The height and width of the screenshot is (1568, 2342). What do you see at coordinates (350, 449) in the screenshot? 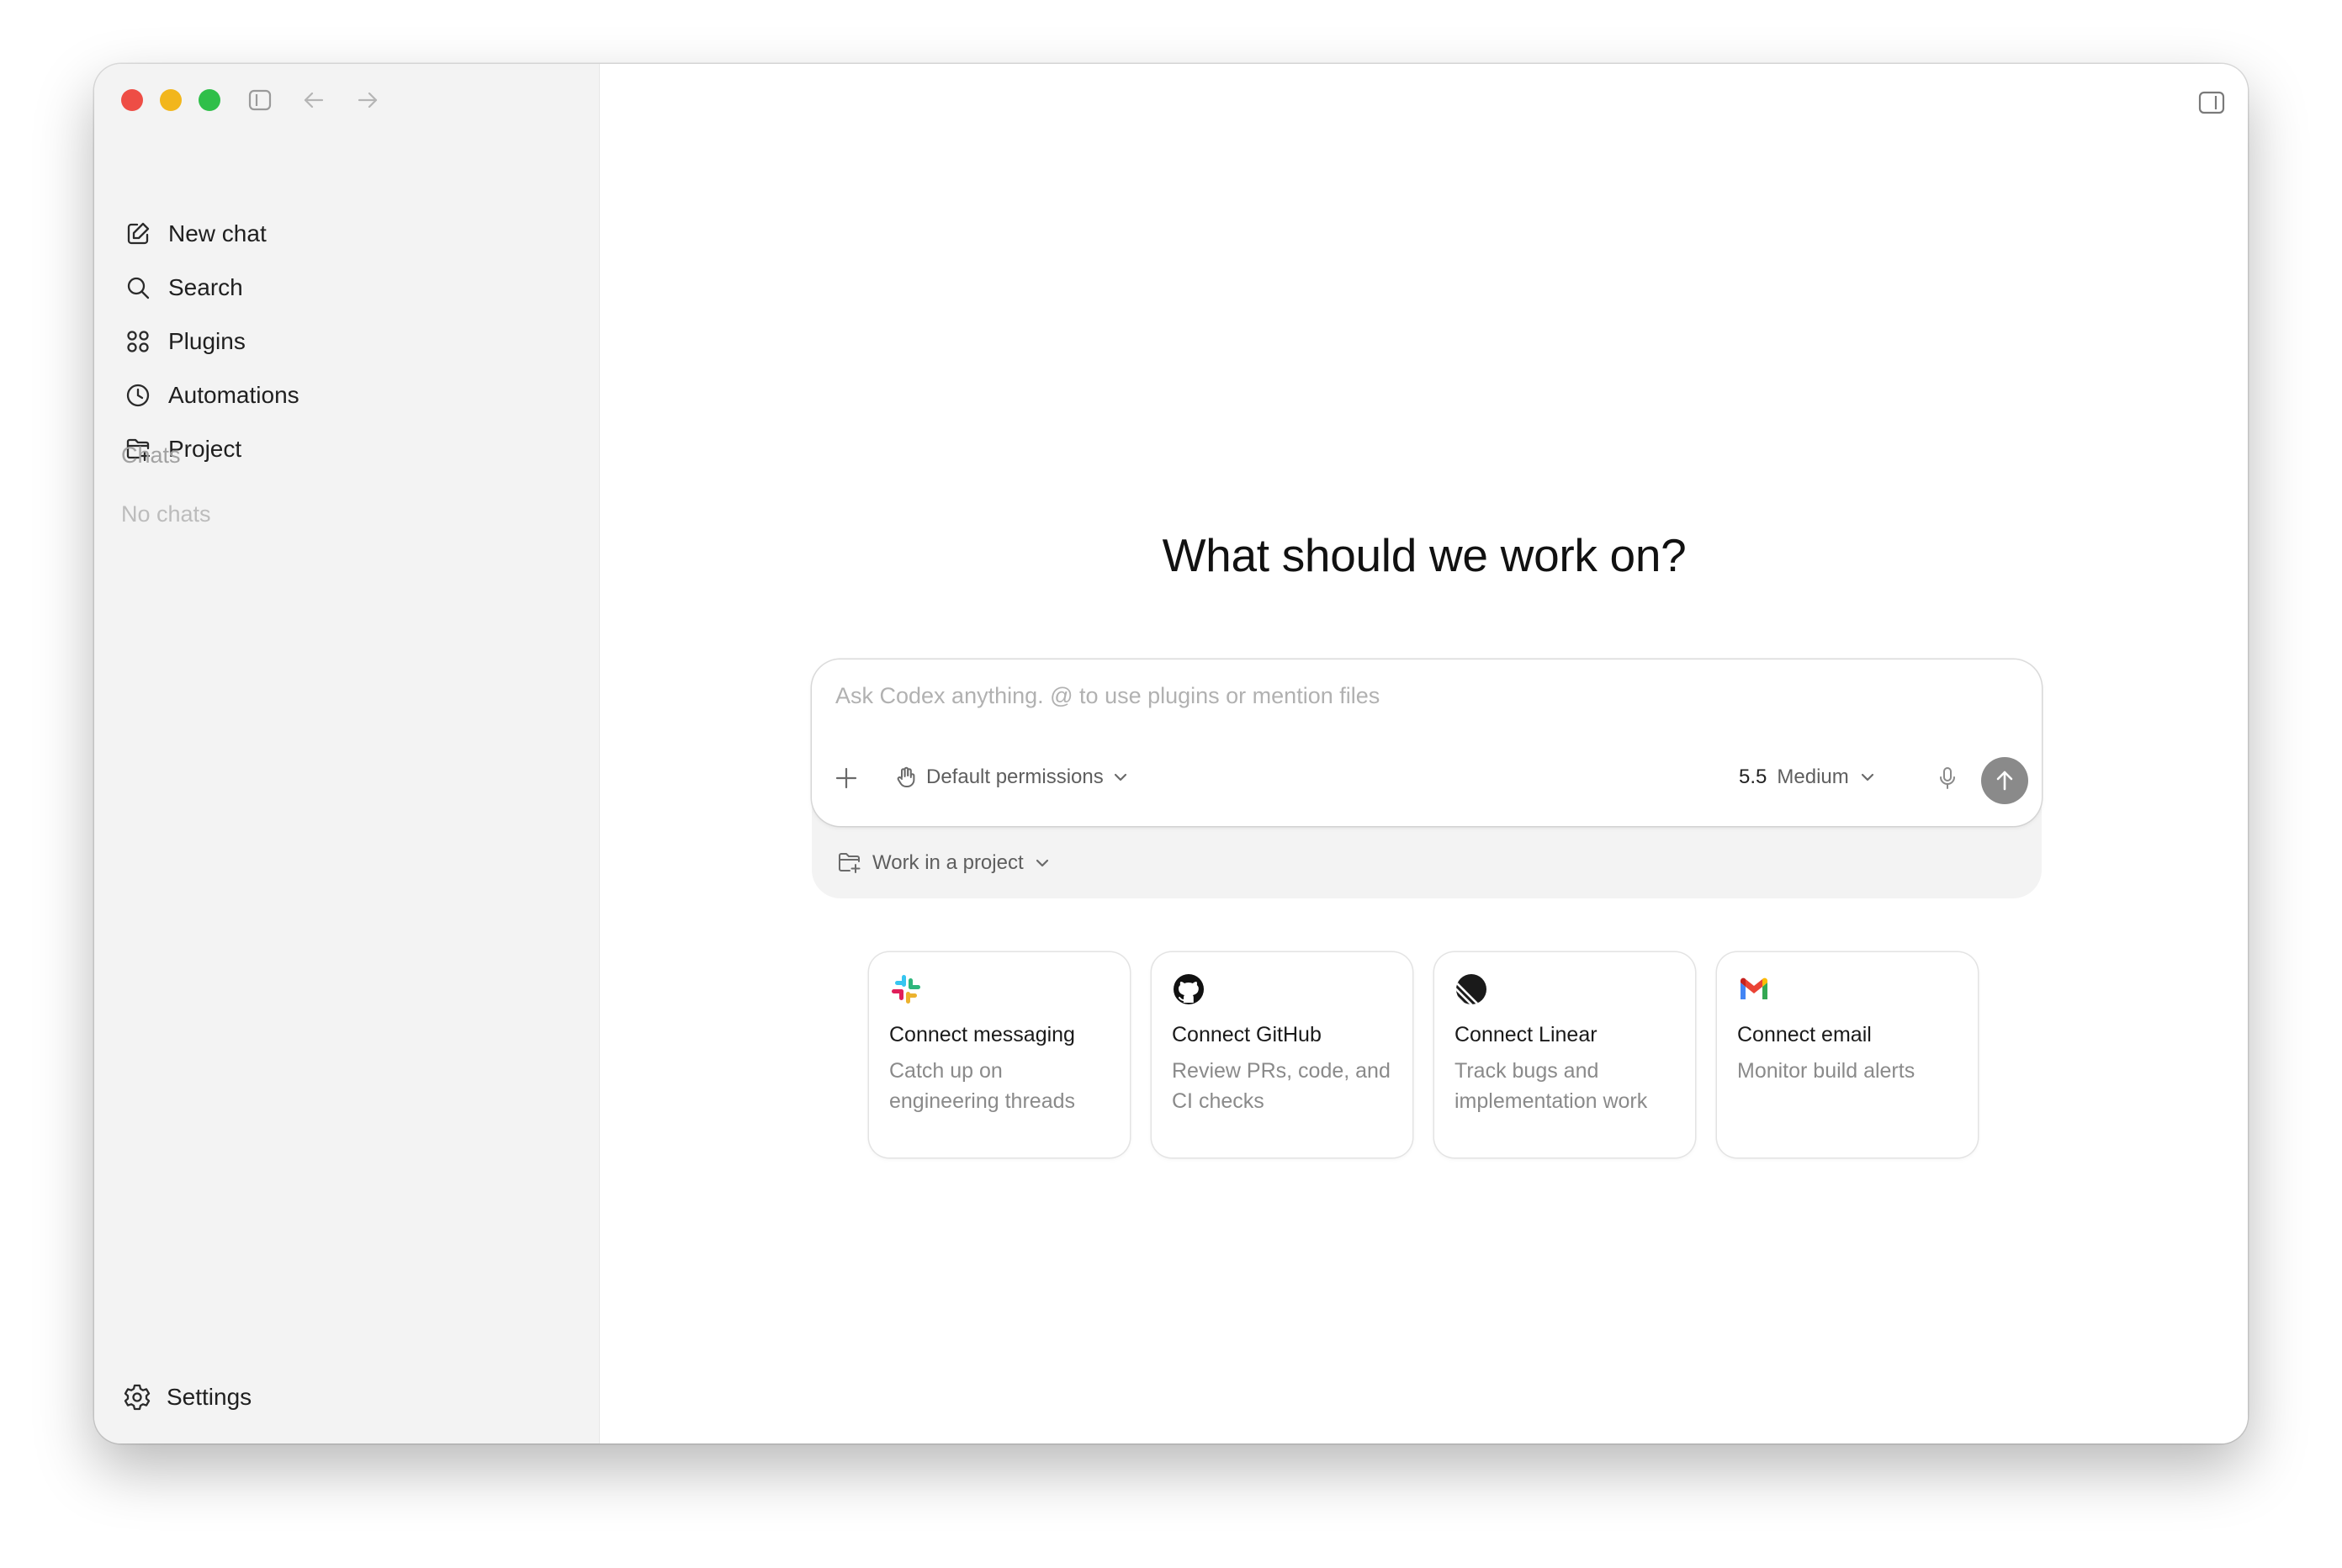
I see `sidebar-item-project: Project` at bounding box center [350, 449].